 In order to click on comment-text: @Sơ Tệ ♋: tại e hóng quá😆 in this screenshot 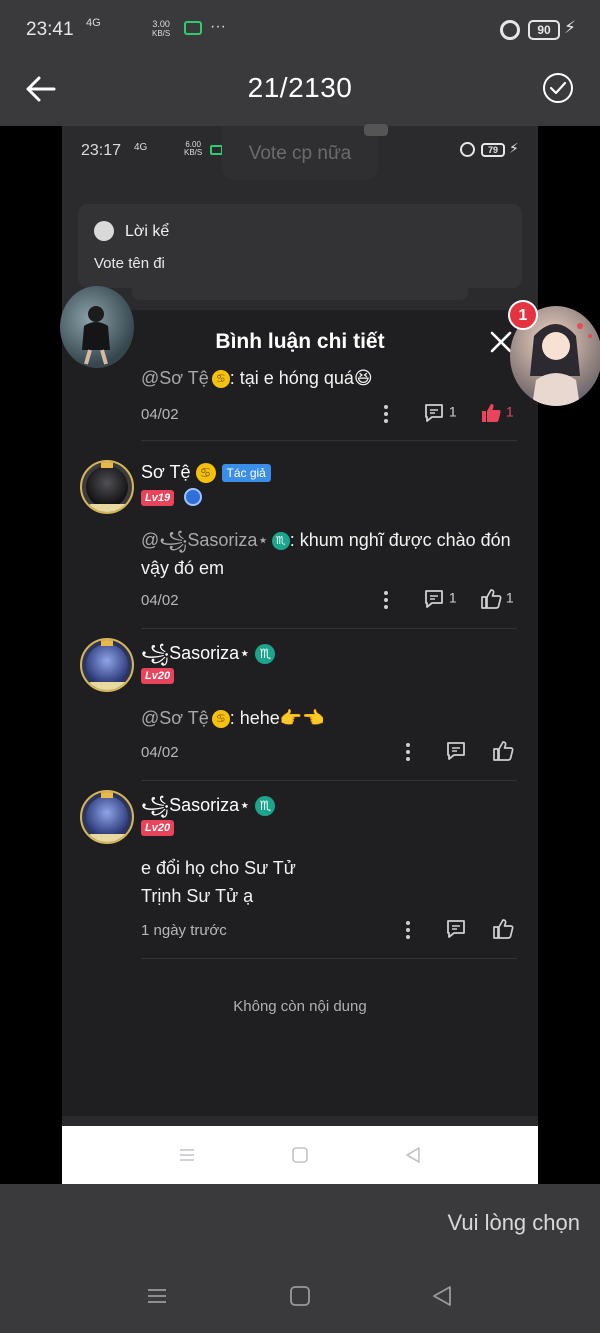, I will do `click(331, 379)`.